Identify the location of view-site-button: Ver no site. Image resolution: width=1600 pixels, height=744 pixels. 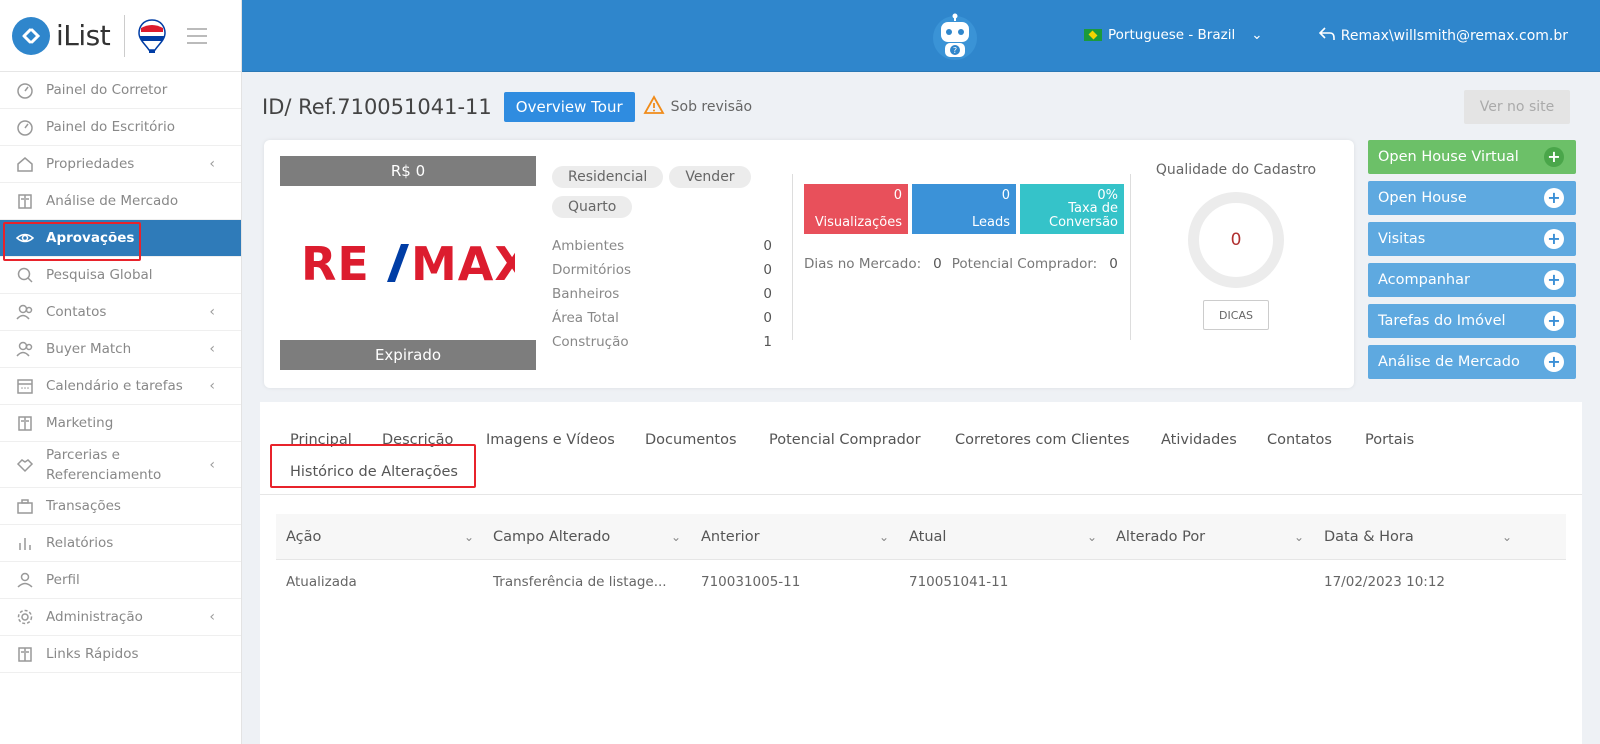
(1517, 107).